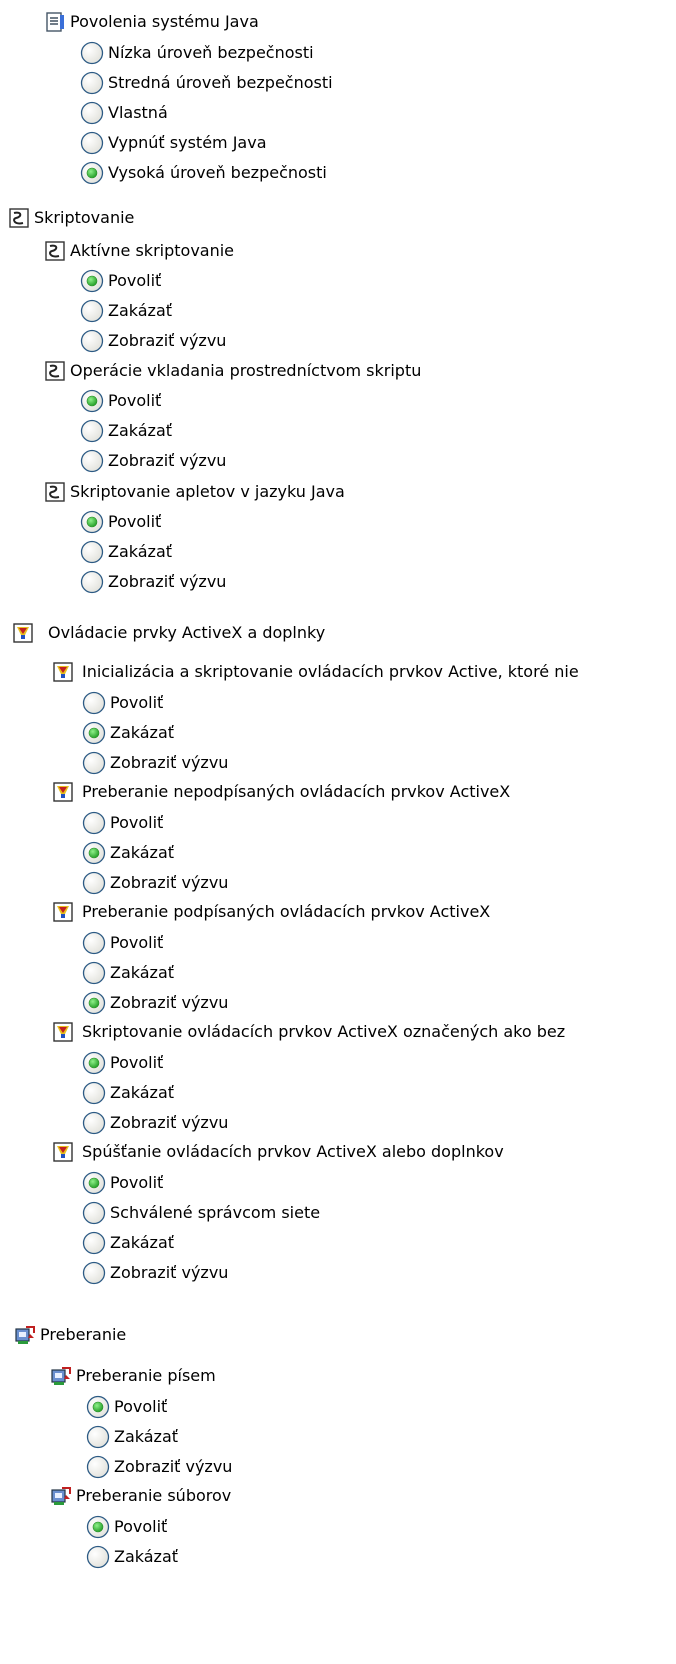 The image size is (676, 1664). Describe the element at coordinates (215, 1212) in the screenshot. I see `option-label: Schválené správcom siete` at that location.